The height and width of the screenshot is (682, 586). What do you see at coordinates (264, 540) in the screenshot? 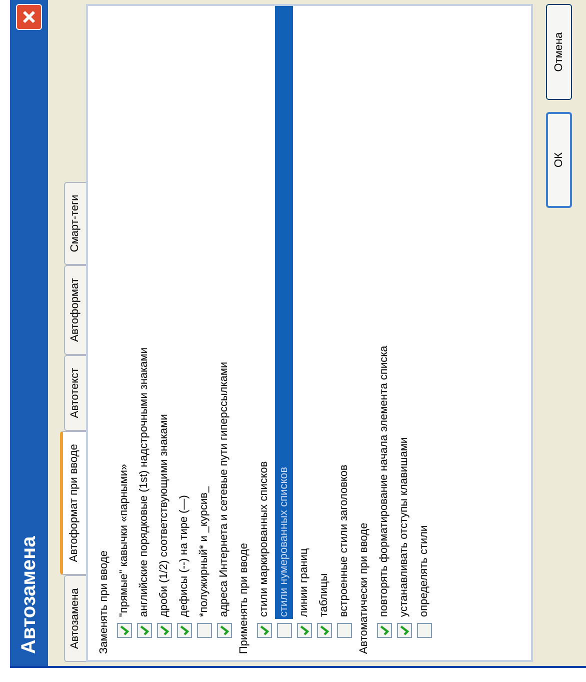
I see `option-label: стили маркированных списков` at bounding box center [264, 540].